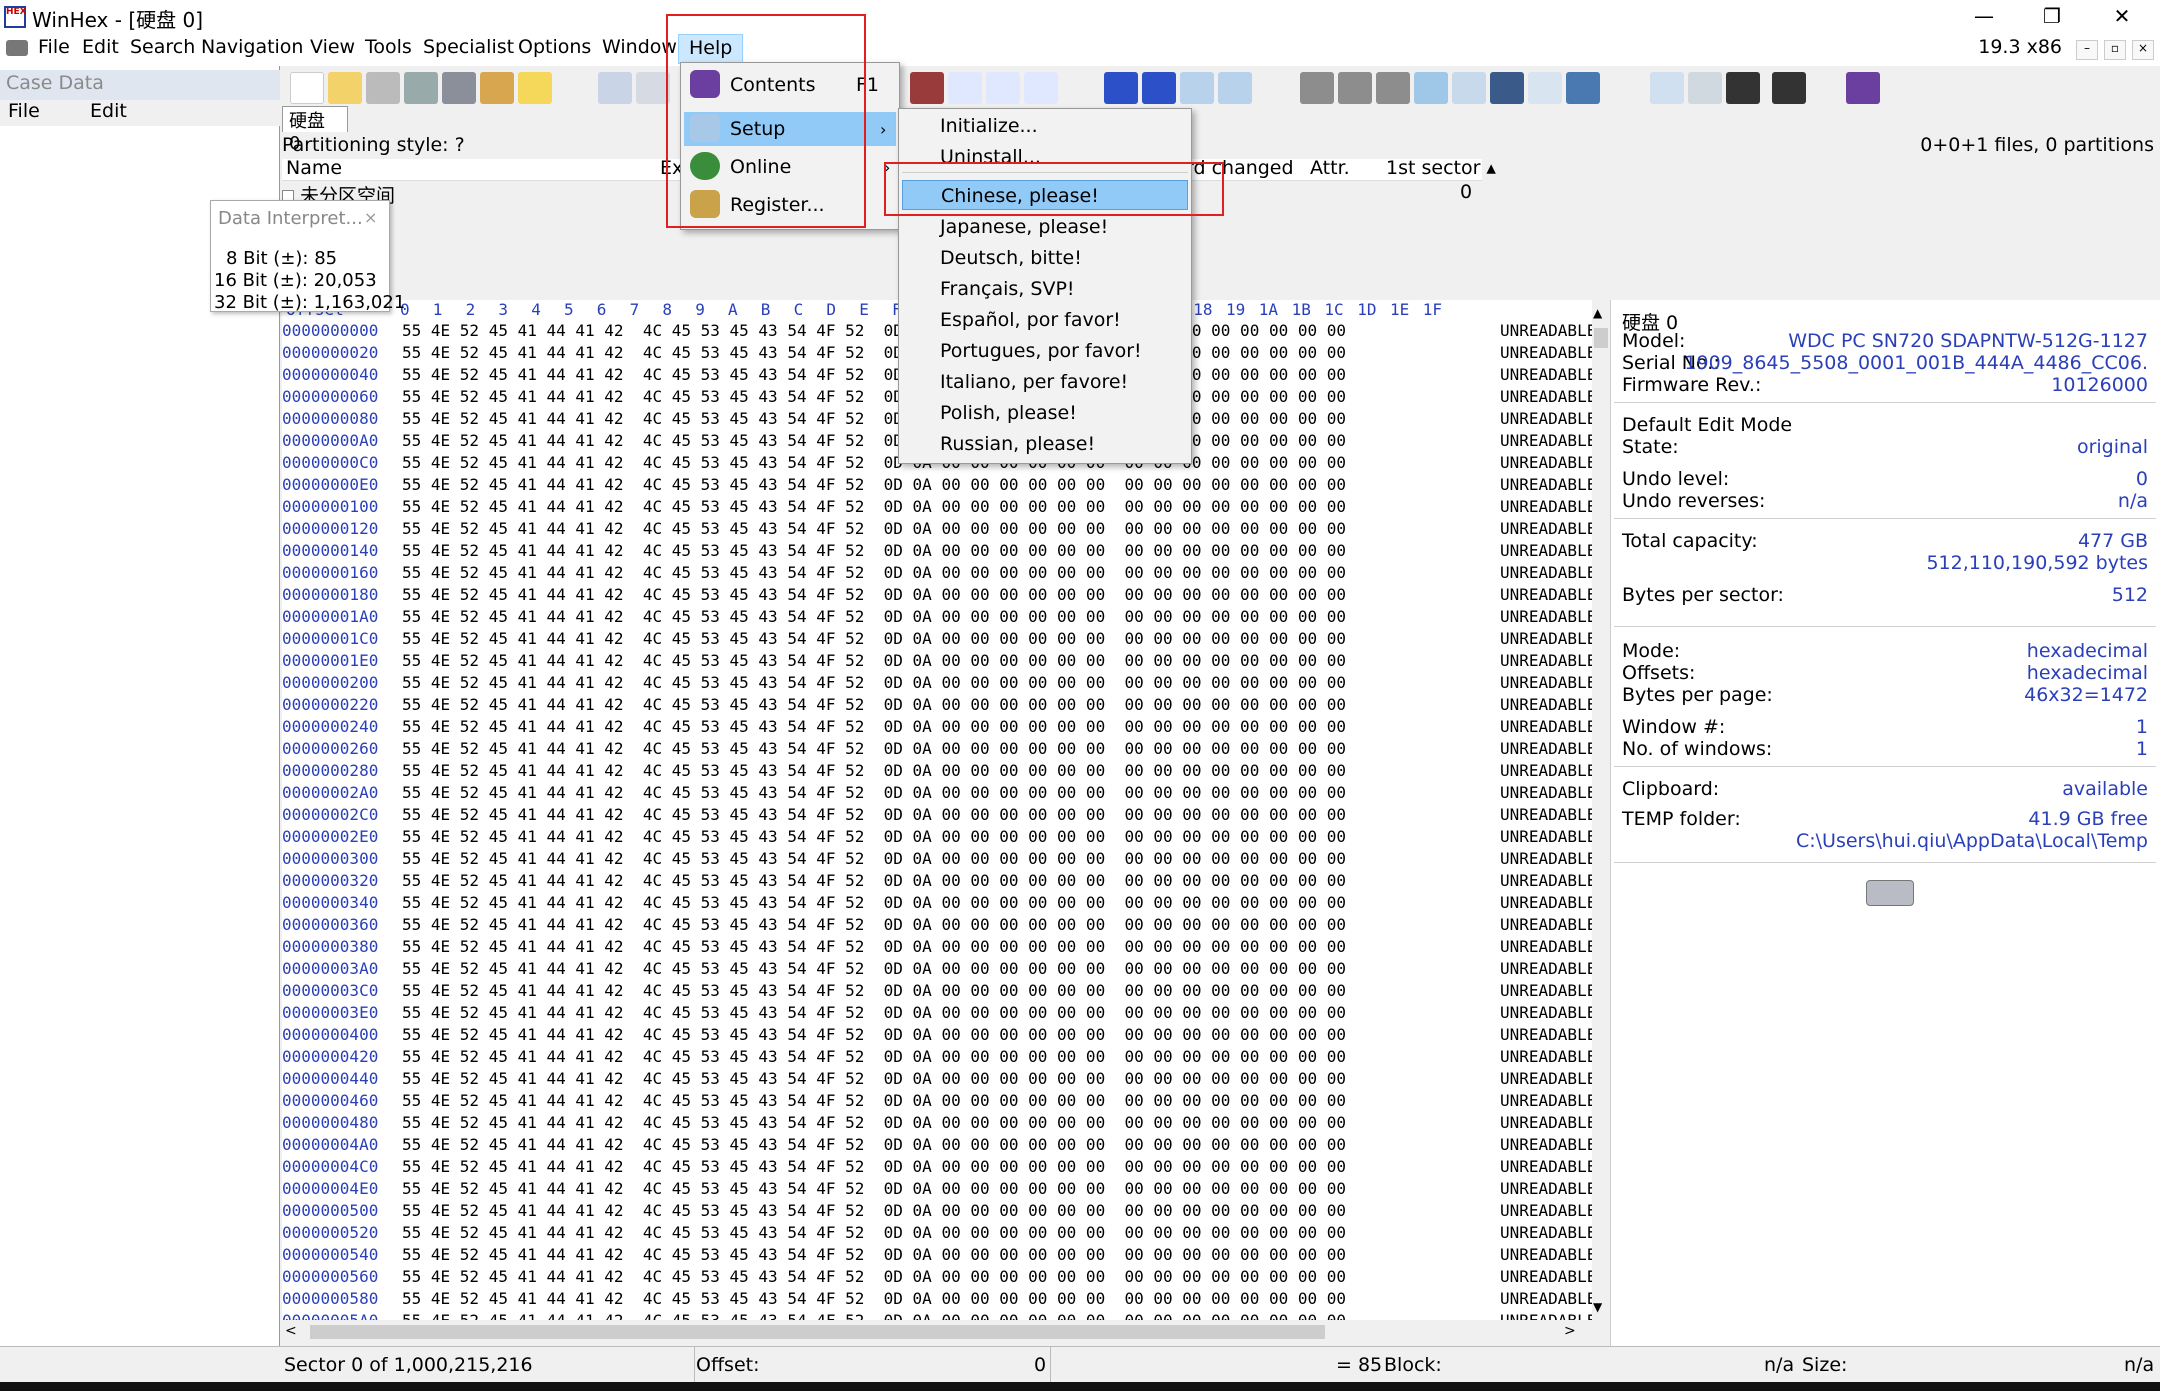 The height and width of the screenshot is (1391, 2160). Describe the element at coordinates (2115, 50) in the screenshot. I see `mdi-restore-button: ▫` at that location.